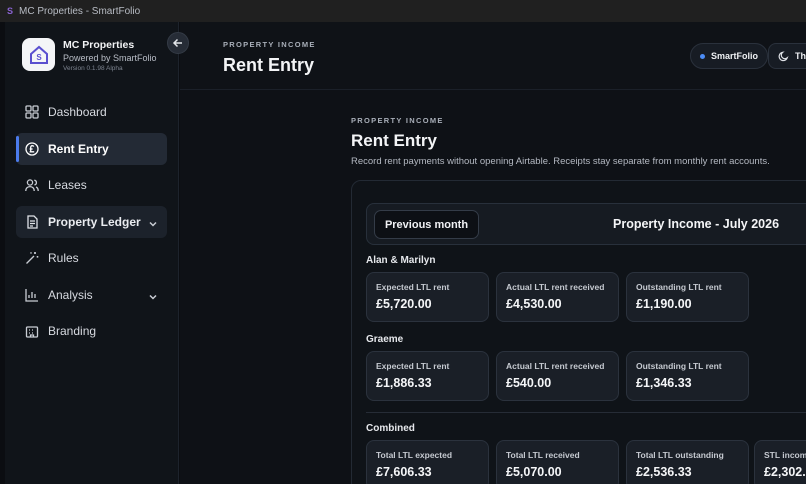  Describe the element at coordinates (735, 56) in the screenshot. I see `smartfolio-pill-label: SmartFolio` at that location.